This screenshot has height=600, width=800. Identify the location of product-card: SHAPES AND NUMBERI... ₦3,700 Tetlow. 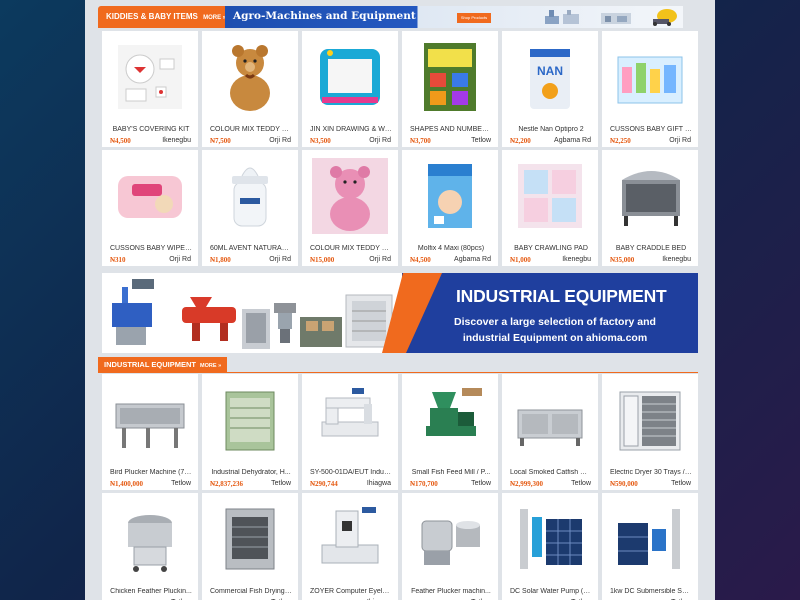
(450, 89).